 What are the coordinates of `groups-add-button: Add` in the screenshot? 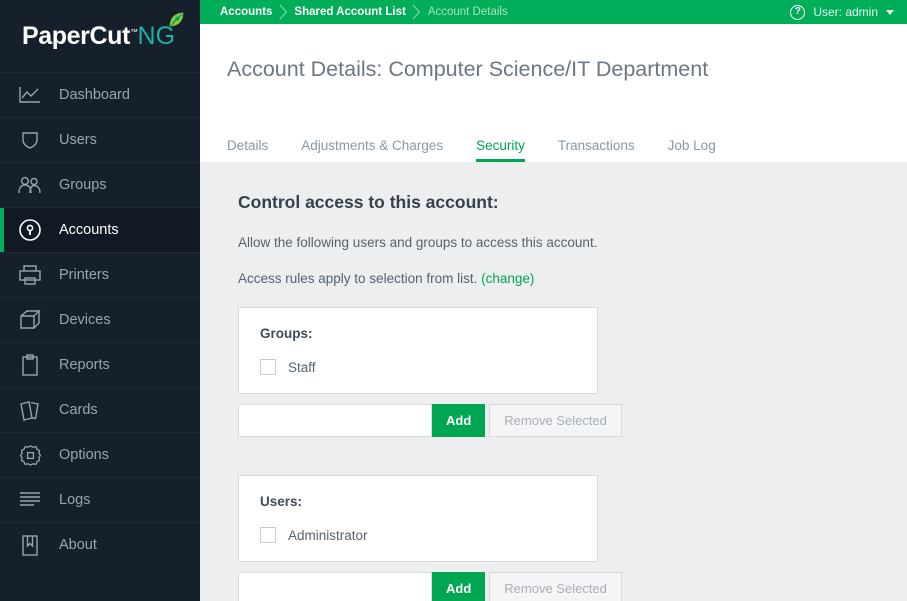 It's located at (459, 420).